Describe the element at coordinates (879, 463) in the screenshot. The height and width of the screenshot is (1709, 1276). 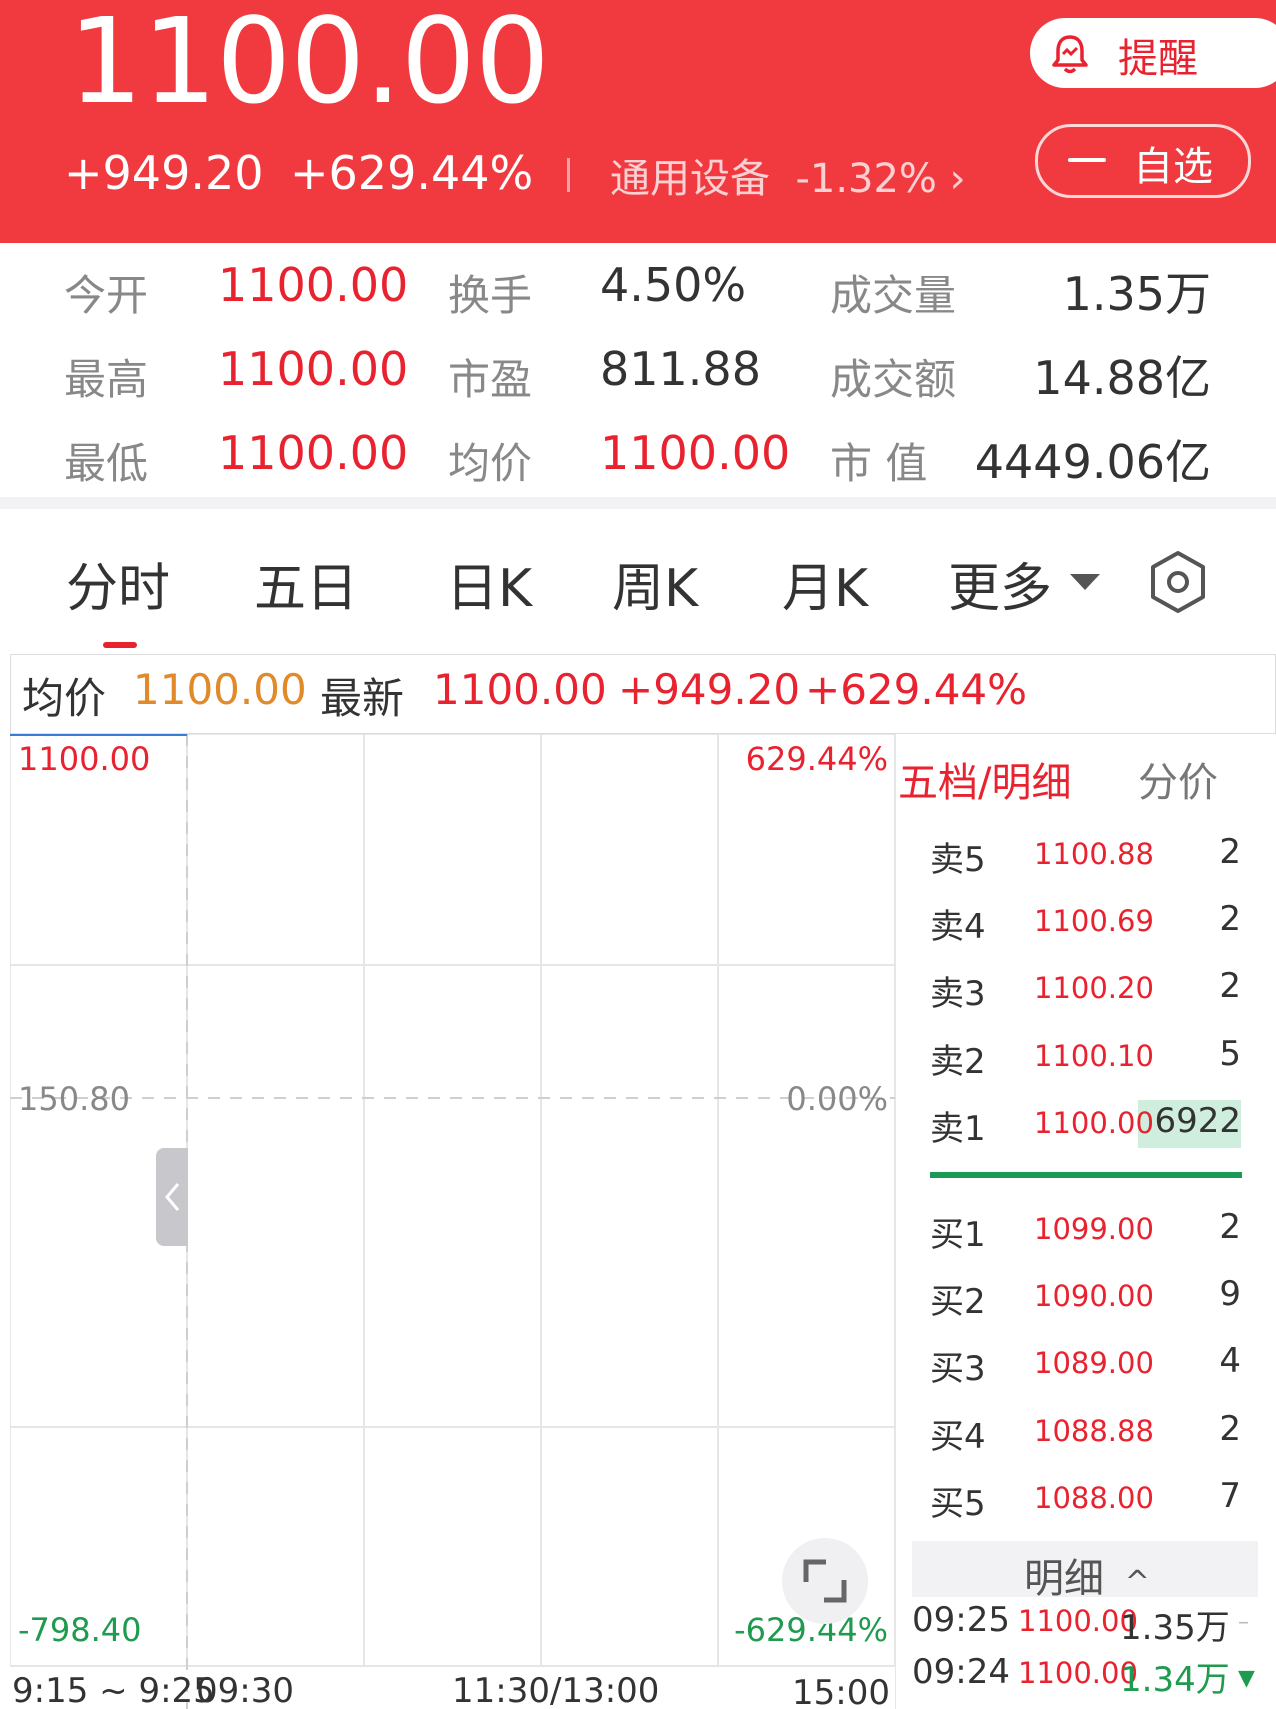
I see `stat-label-mktcap: 市 值` at that location.